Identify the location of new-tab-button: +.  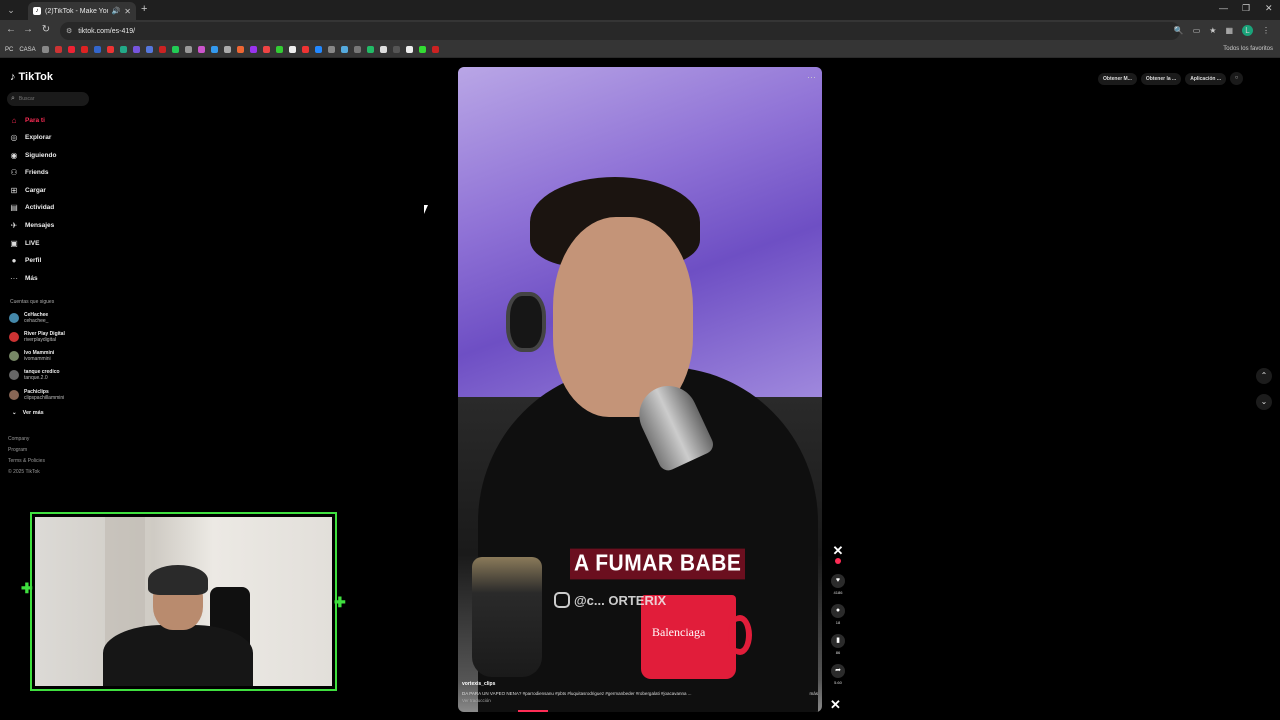
(144, 9).